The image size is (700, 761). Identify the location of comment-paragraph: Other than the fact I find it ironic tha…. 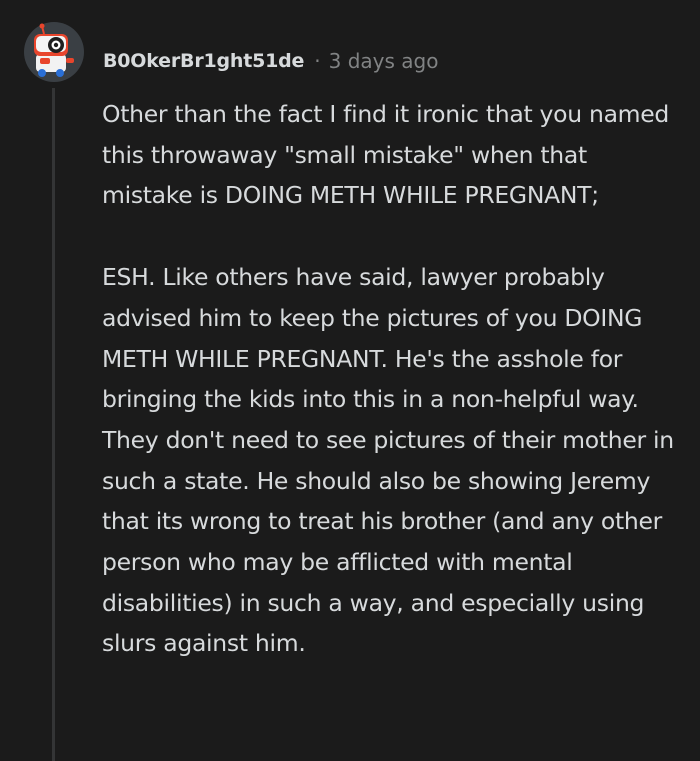
(386, 155).